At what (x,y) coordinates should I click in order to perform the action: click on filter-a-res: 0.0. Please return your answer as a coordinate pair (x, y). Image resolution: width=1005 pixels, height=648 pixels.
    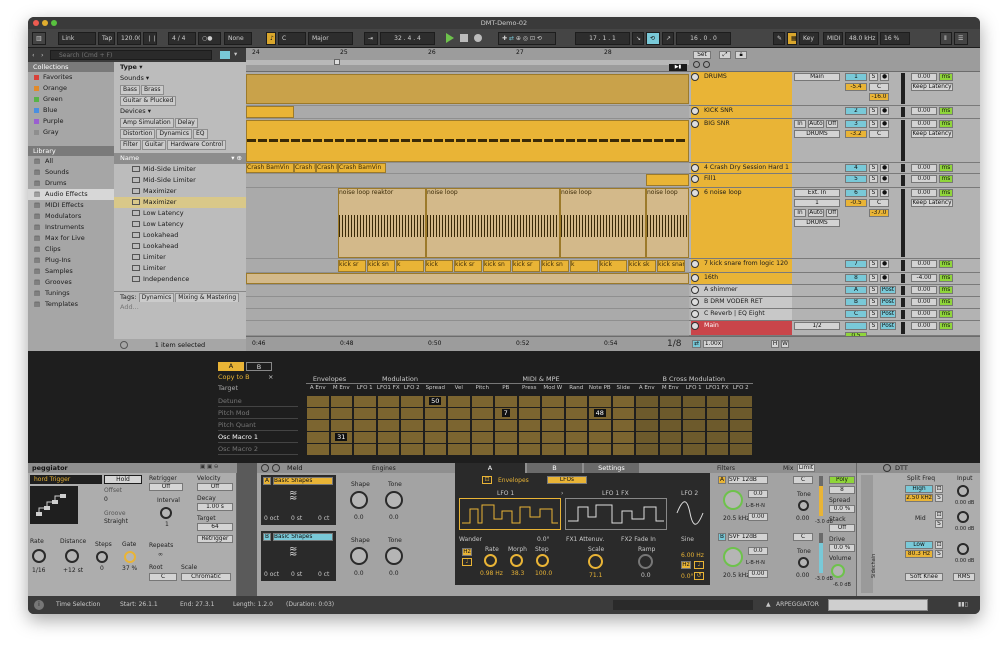
    Looking at the image, I should click on (758, 494).